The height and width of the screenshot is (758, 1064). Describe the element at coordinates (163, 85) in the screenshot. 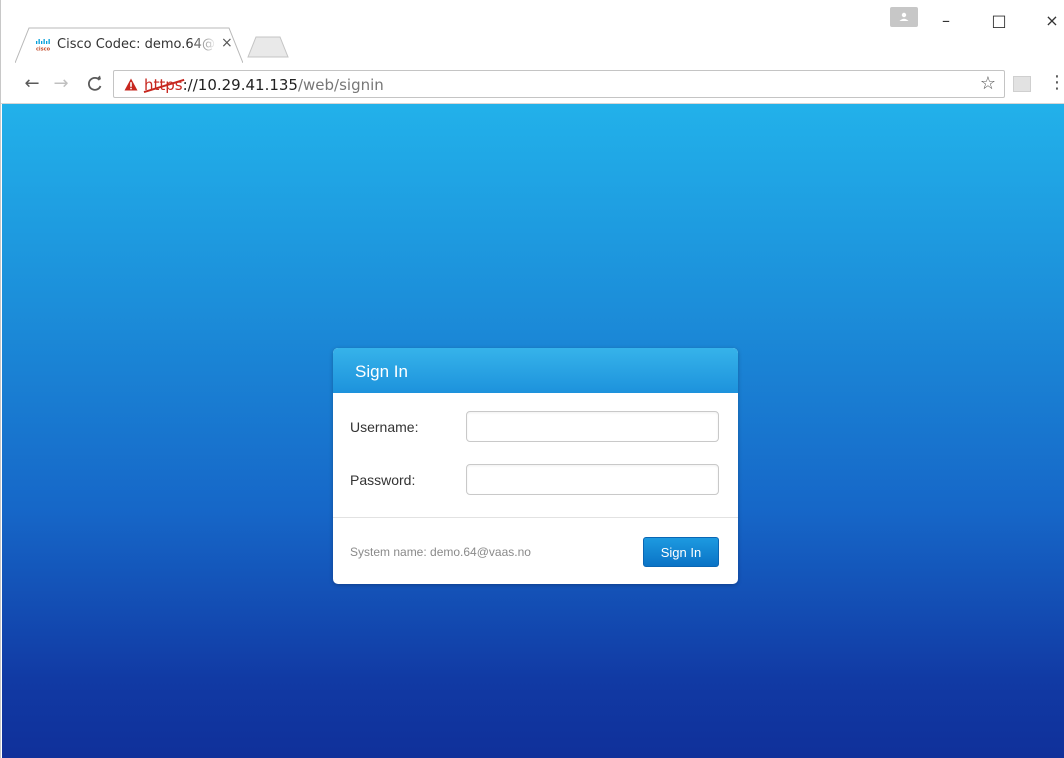

I see `url-scheme: https` at that location.